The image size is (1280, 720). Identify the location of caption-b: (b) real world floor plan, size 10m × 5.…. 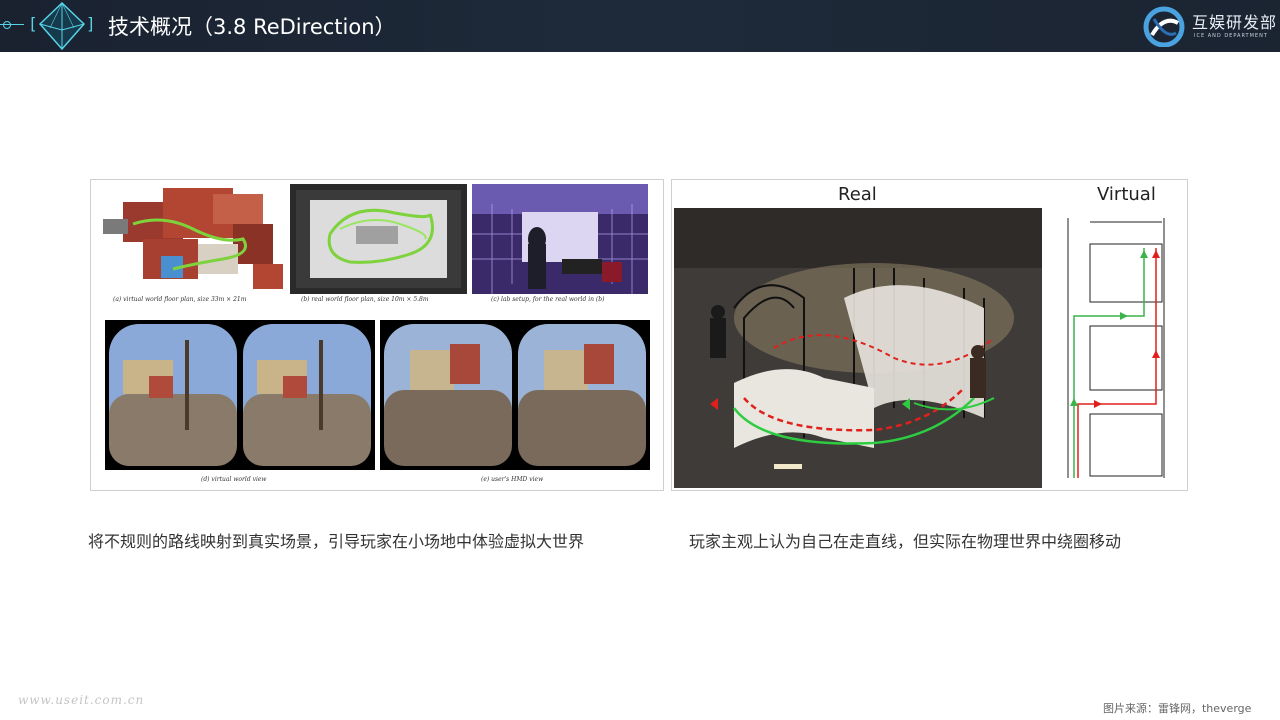
(365, 299).